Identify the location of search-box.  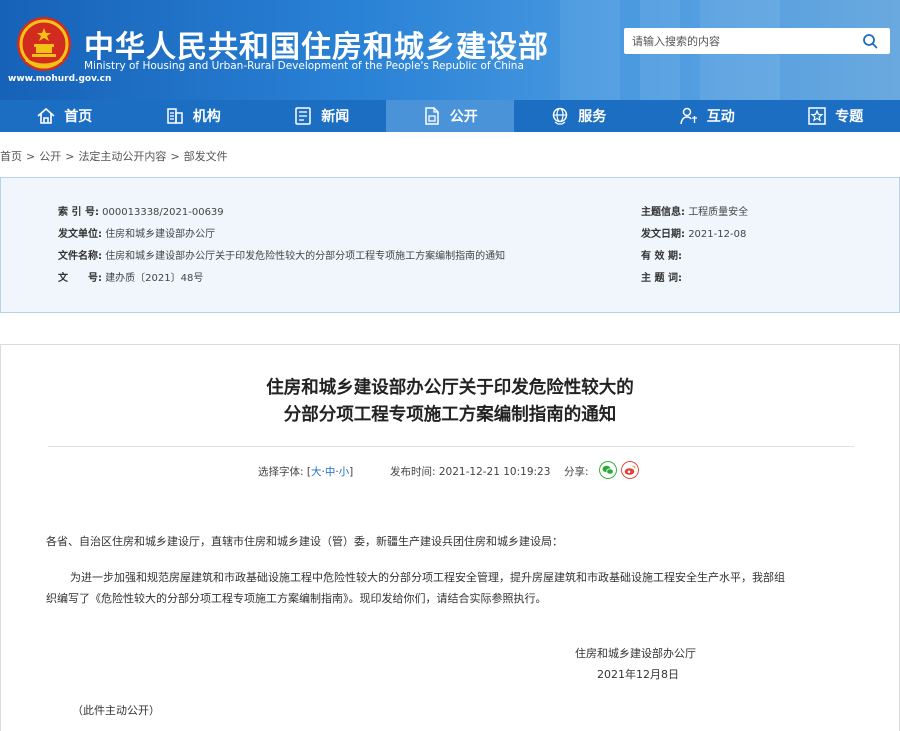
(757, 41).